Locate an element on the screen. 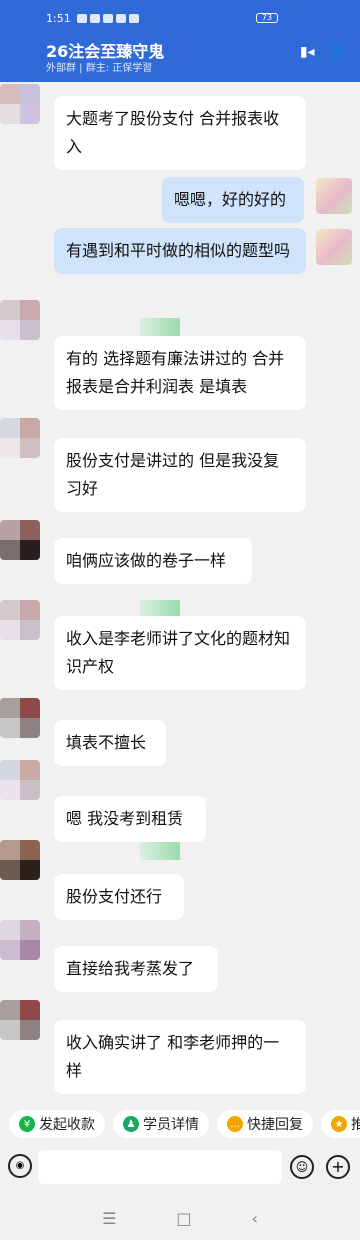  message-bubble: 直接给我考蒸发了 is located at coordinates (136, 969).